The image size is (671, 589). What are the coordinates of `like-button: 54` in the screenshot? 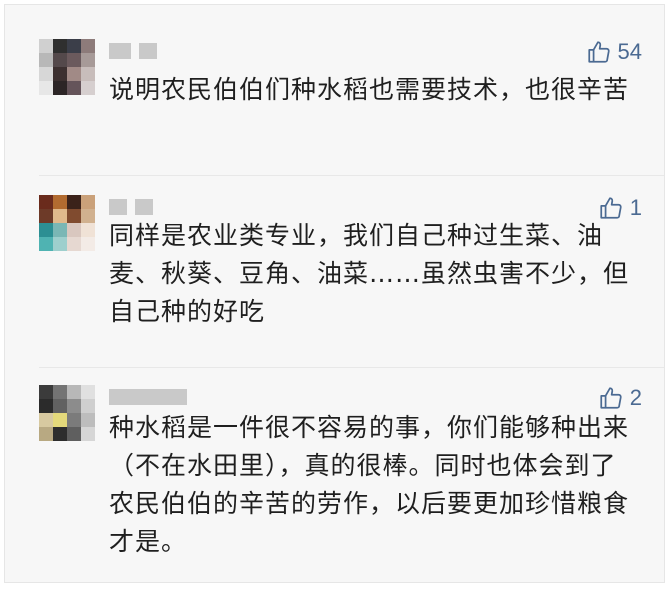 It's located at (614, 52).